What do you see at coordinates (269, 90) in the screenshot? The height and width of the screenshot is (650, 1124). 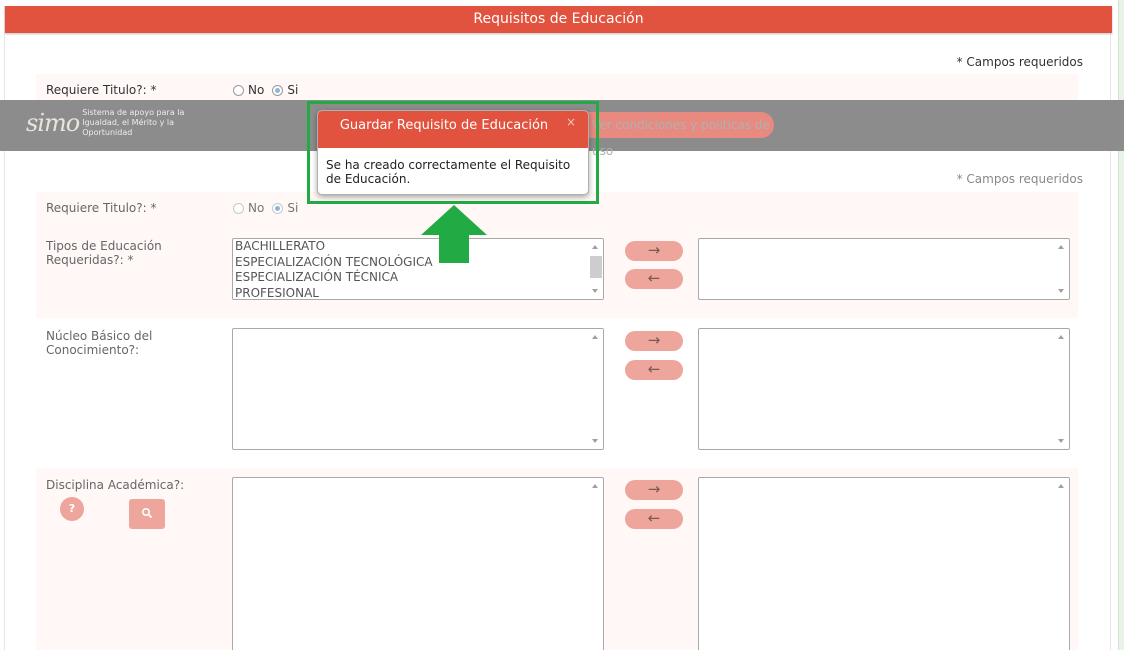 I see `titulo-radio-group-top: No Si` at bounding box center [269, 90].